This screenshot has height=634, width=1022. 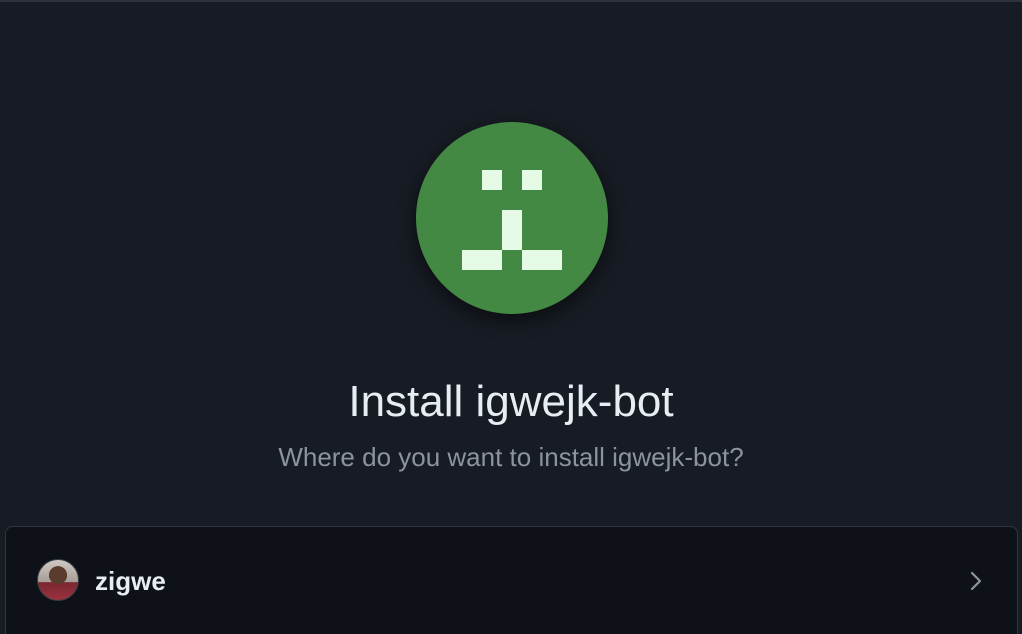 I want to click on chevron-right-icon, so click(x=976, y=581).